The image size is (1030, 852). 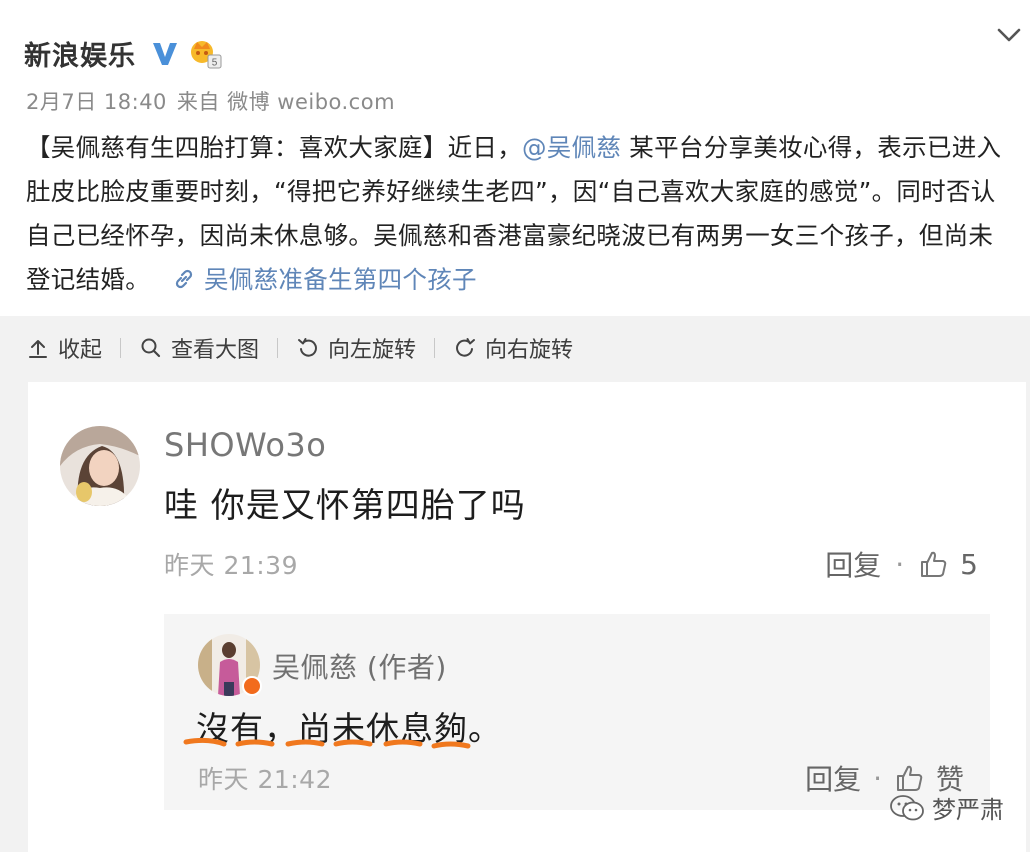 What do you see at coordinates (80, 350) in the screenshot?
I see `collapse-label: 收起` at bounding box center [80, 350].